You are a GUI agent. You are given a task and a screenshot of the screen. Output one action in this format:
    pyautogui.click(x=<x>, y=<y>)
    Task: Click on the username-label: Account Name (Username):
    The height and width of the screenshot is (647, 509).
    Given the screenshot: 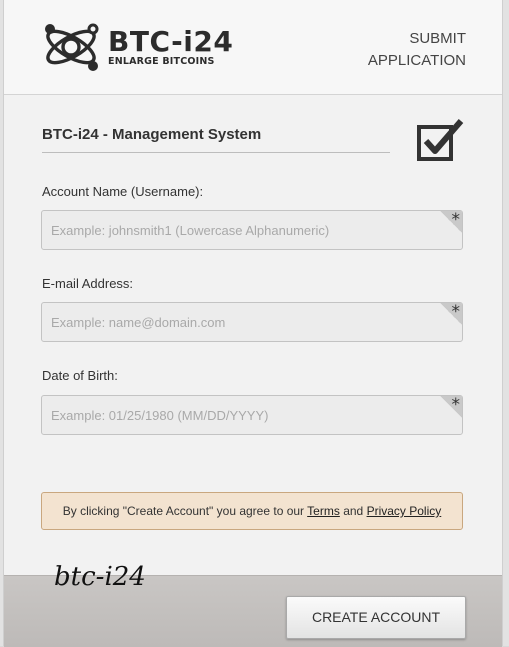 What is the action you would take?
    pyautogui.click(x=123, y=191)
    